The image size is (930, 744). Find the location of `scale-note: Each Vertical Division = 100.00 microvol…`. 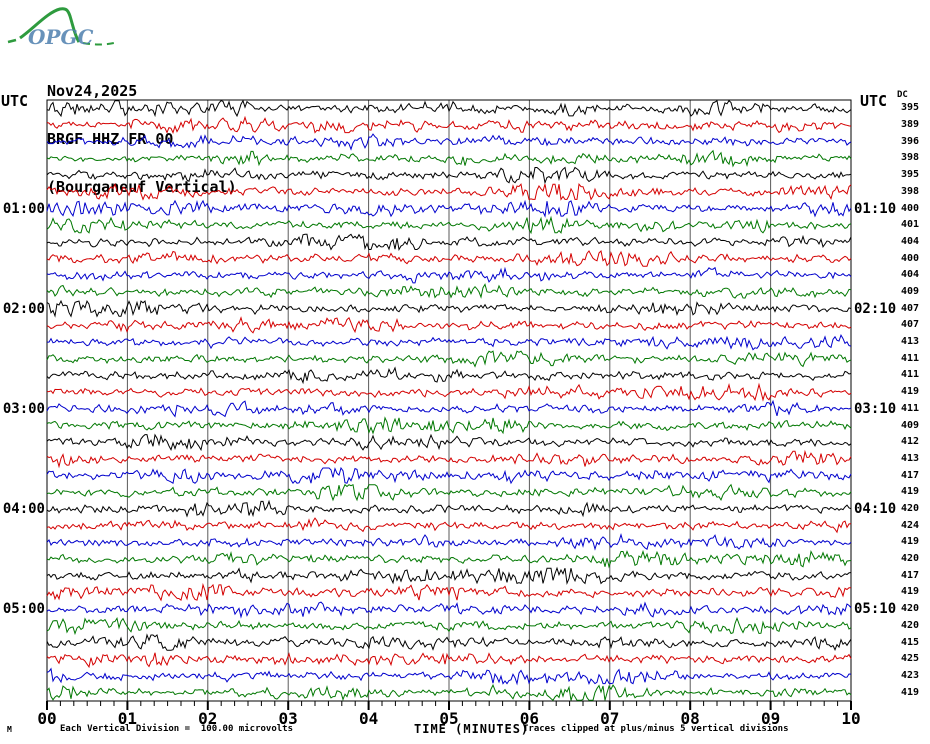

scale-note: Each Vertical Division = 100.00 microvol… is located at coordinates (176, 729).